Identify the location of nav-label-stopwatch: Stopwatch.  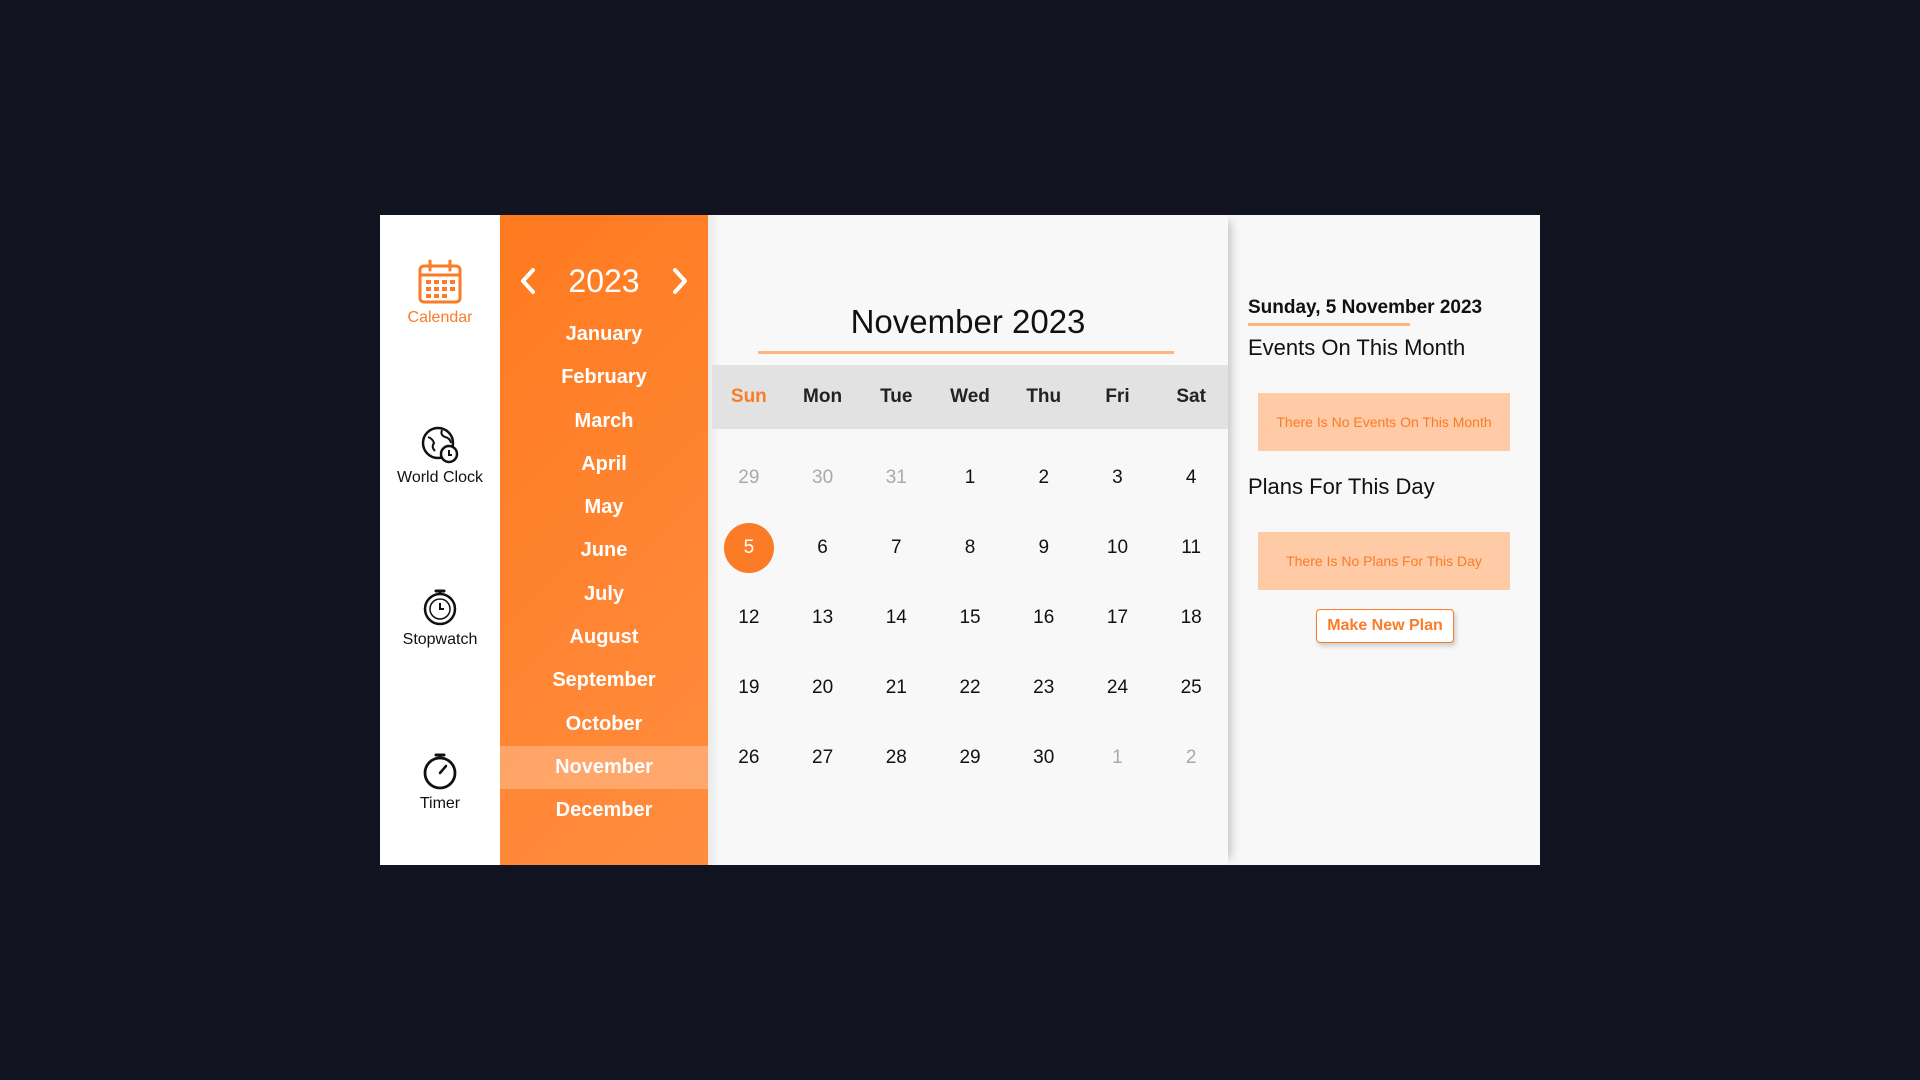
(440, 639).